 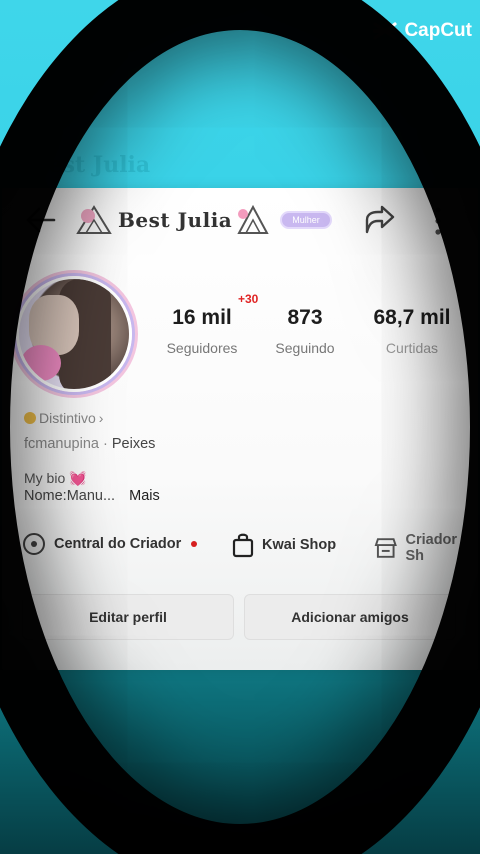 I want to click on stat-likes: 68,7 mil Curtidas, so click(x=412, y=331).